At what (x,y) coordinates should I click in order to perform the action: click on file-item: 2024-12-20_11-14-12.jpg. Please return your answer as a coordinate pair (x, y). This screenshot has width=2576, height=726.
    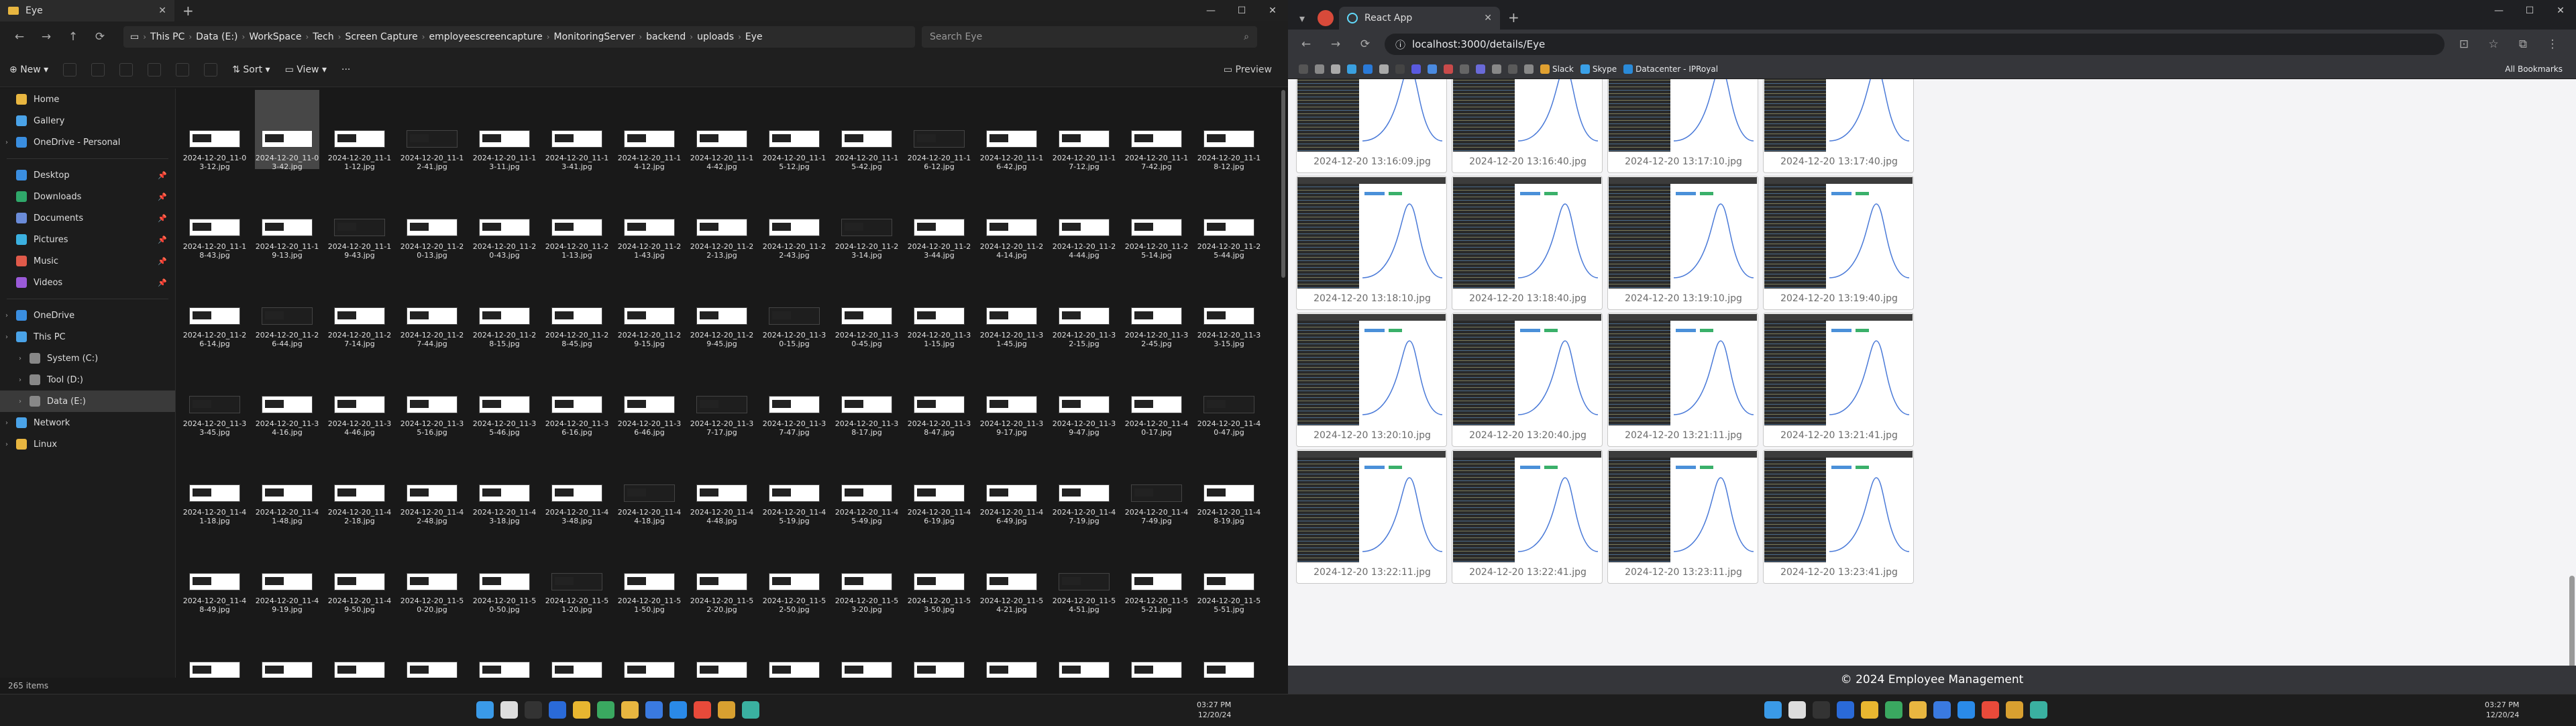
    Looking at the image, I should click on (649, 131).